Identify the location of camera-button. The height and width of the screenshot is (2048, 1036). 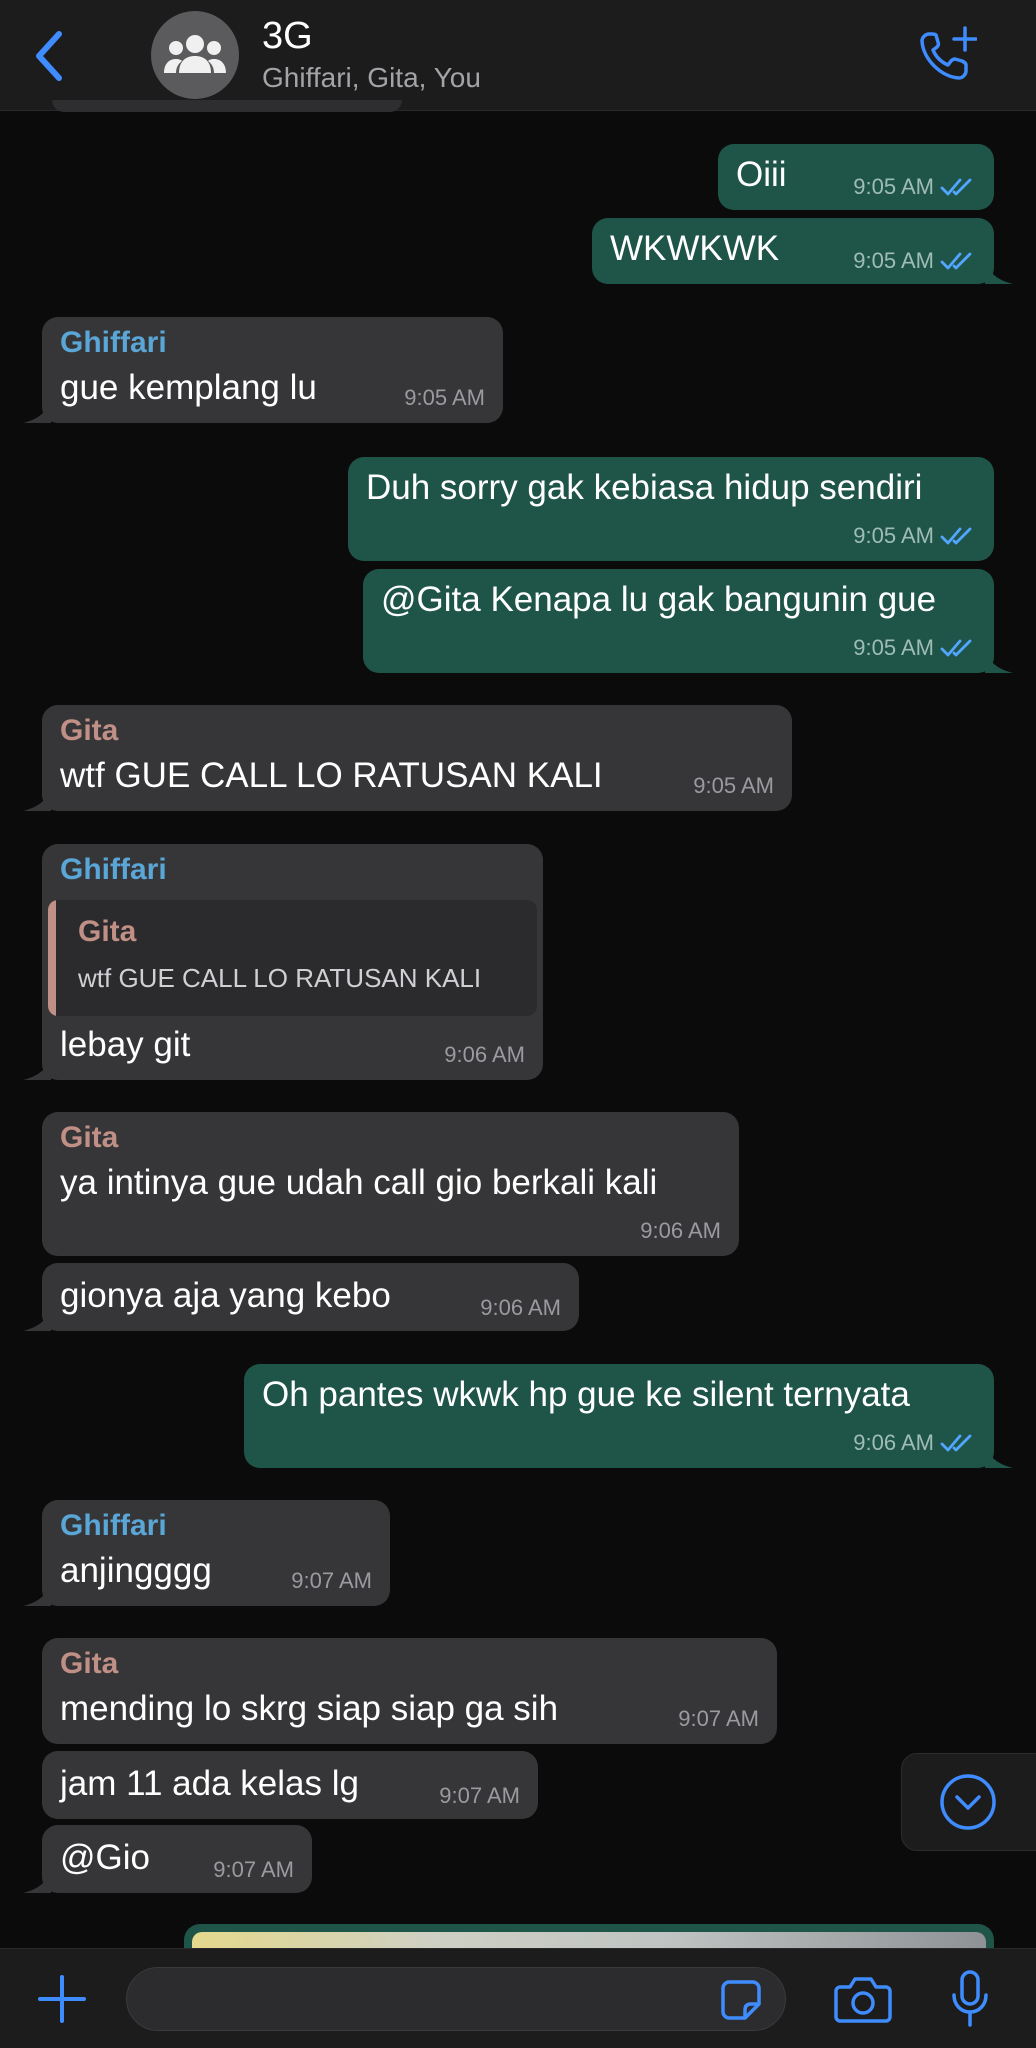
(863, 1999).